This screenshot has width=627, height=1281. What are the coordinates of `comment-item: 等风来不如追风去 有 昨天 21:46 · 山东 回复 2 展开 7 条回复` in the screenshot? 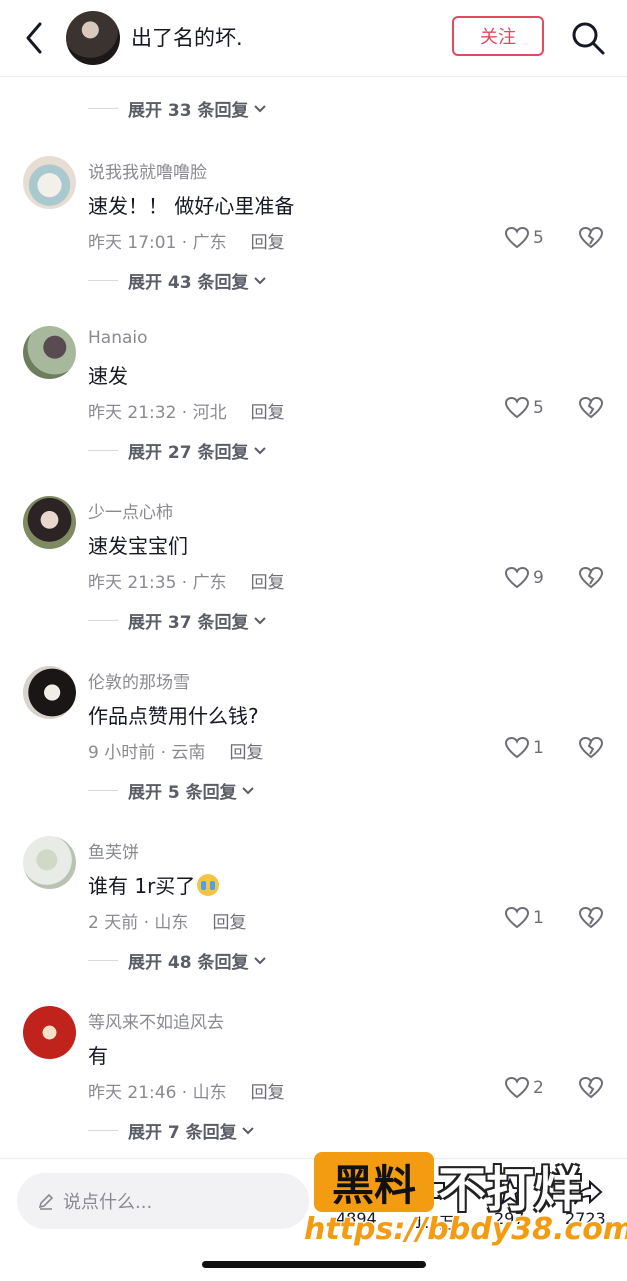 It's located at (313, 1081).